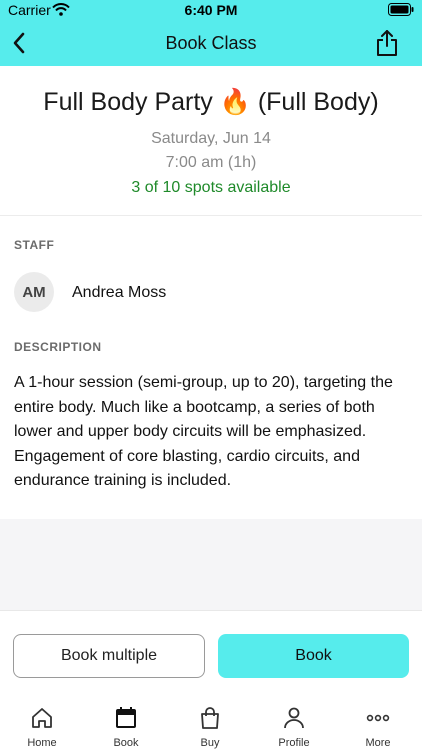 This screenshot has width=422, height=750. I want to click on tab-label: More, so click(378, 743).